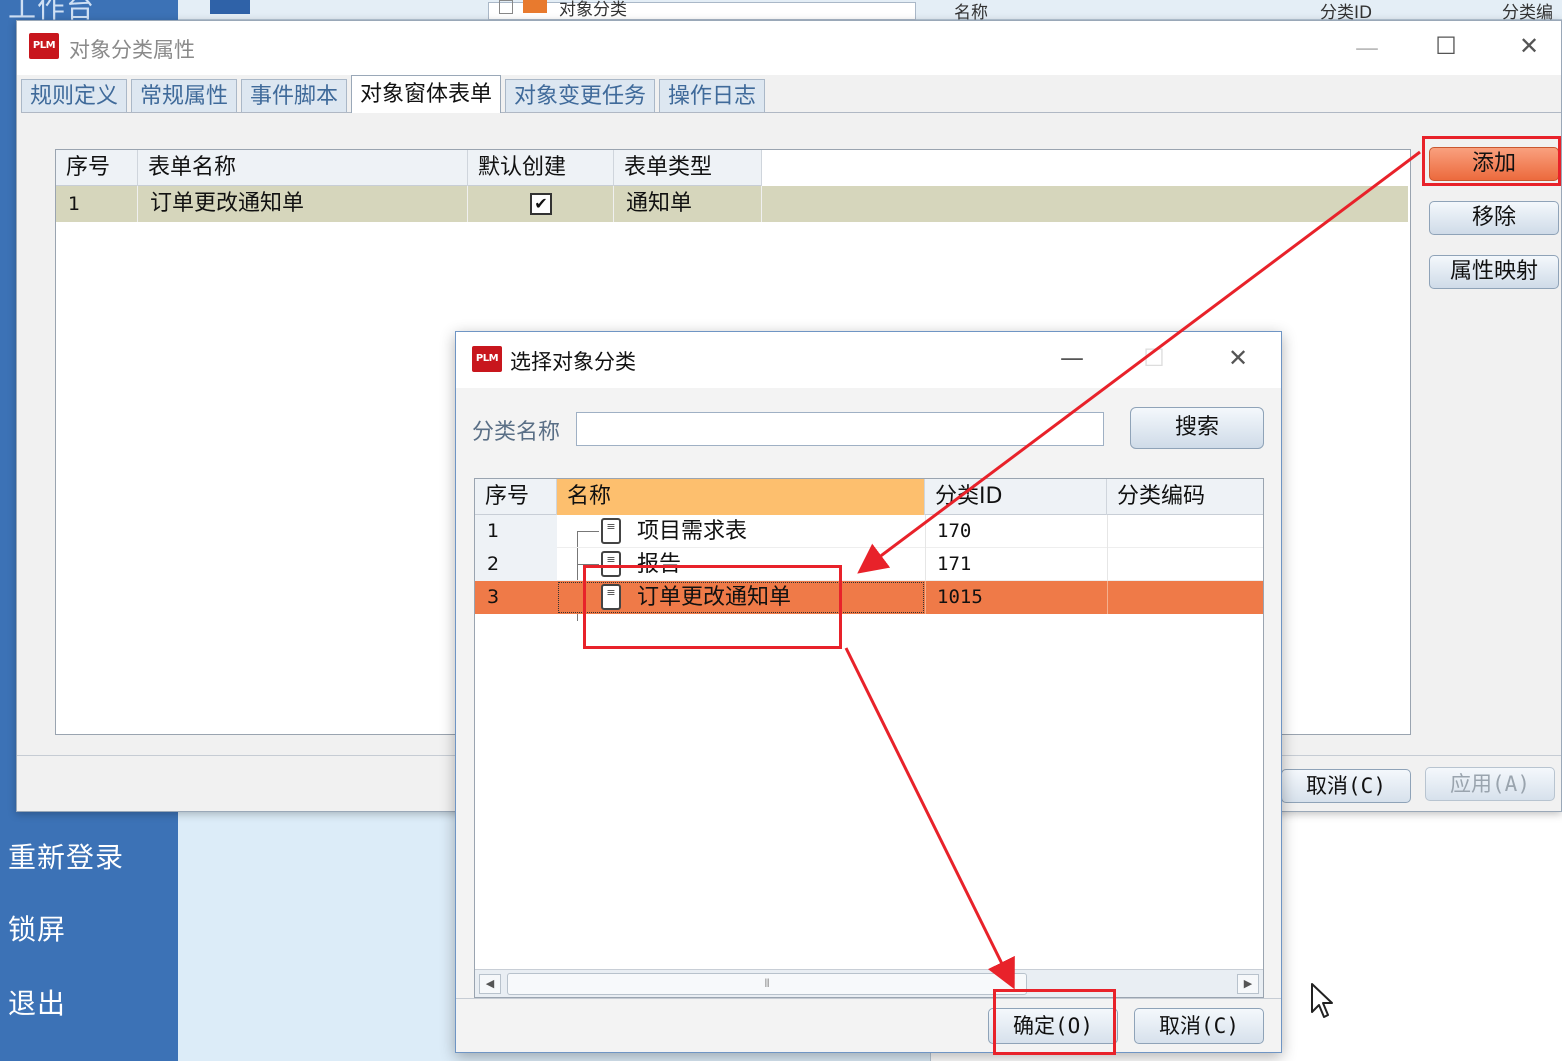  Describe the element at coordinates (490, 984) in the screenshot. I see `scroll-left-icon: ◀` at that location.